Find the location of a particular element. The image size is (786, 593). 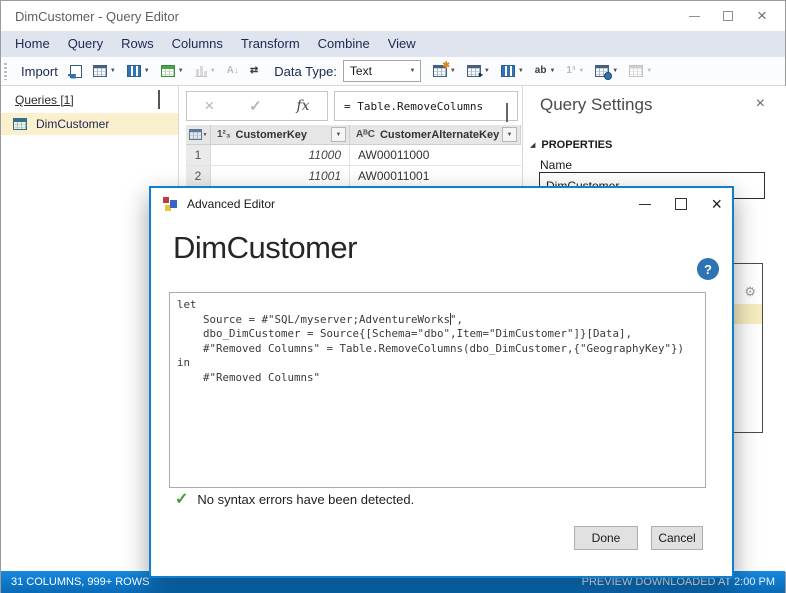

choose-columns-icon: ▼ is located at coordinates (104, 71).